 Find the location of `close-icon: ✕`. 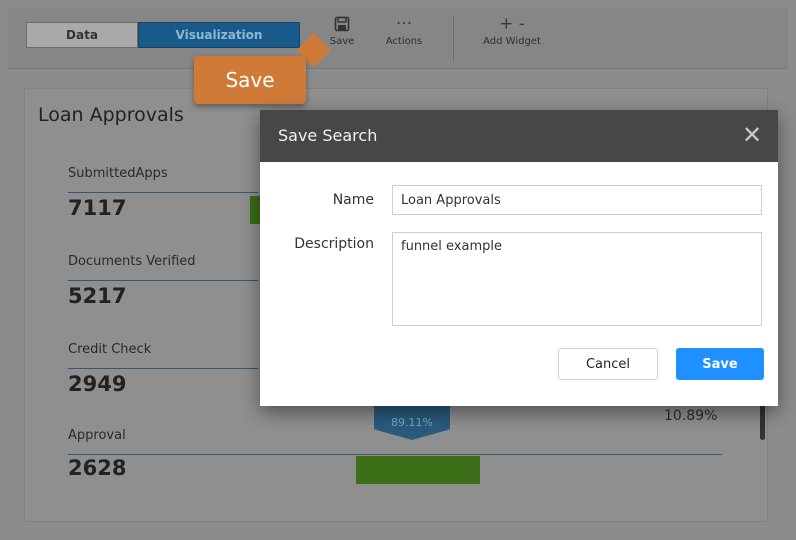

close-icon: ✕ is located at coordinates (752, 135).